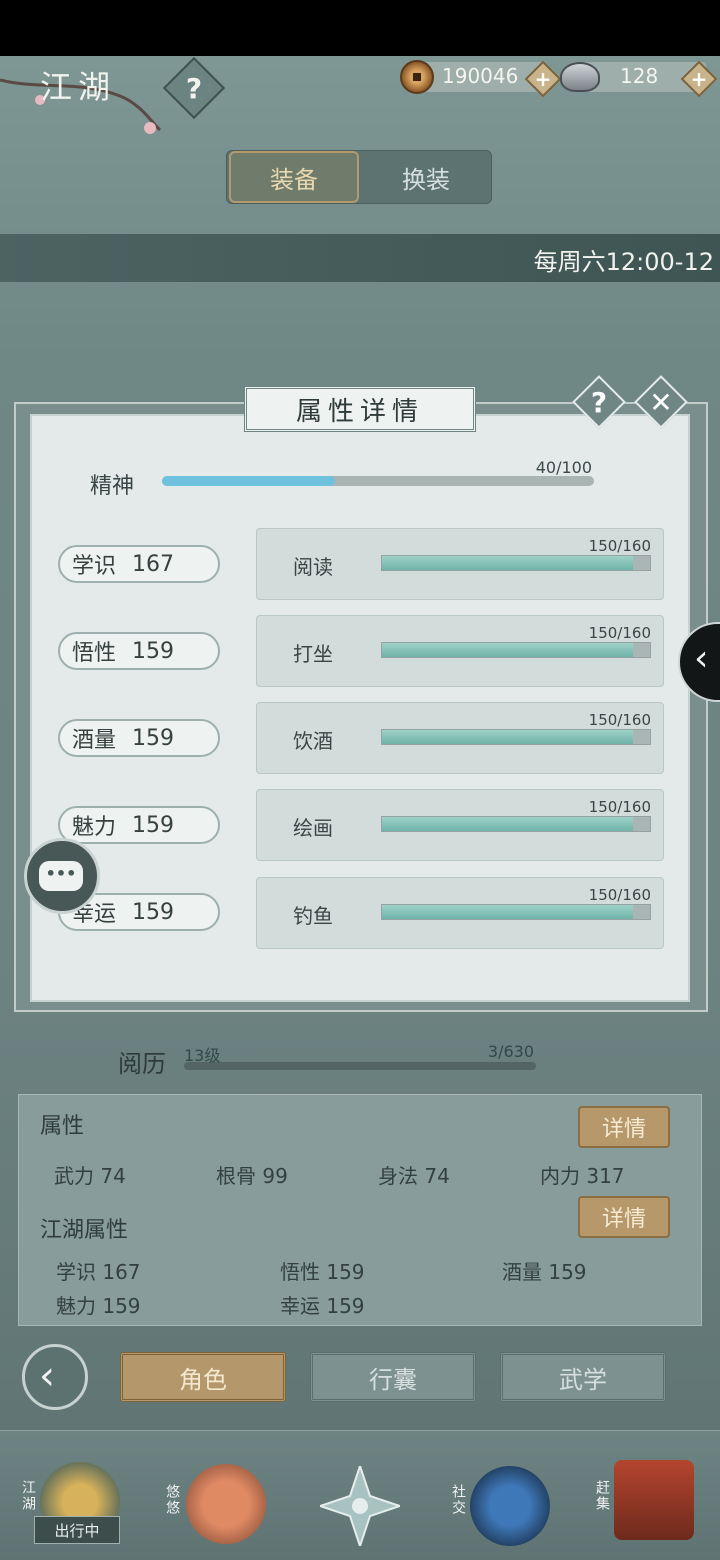 This screenshot has width=720, height=1560. I want to click on skill-card: 阅读 150/160, so click(460, 564).